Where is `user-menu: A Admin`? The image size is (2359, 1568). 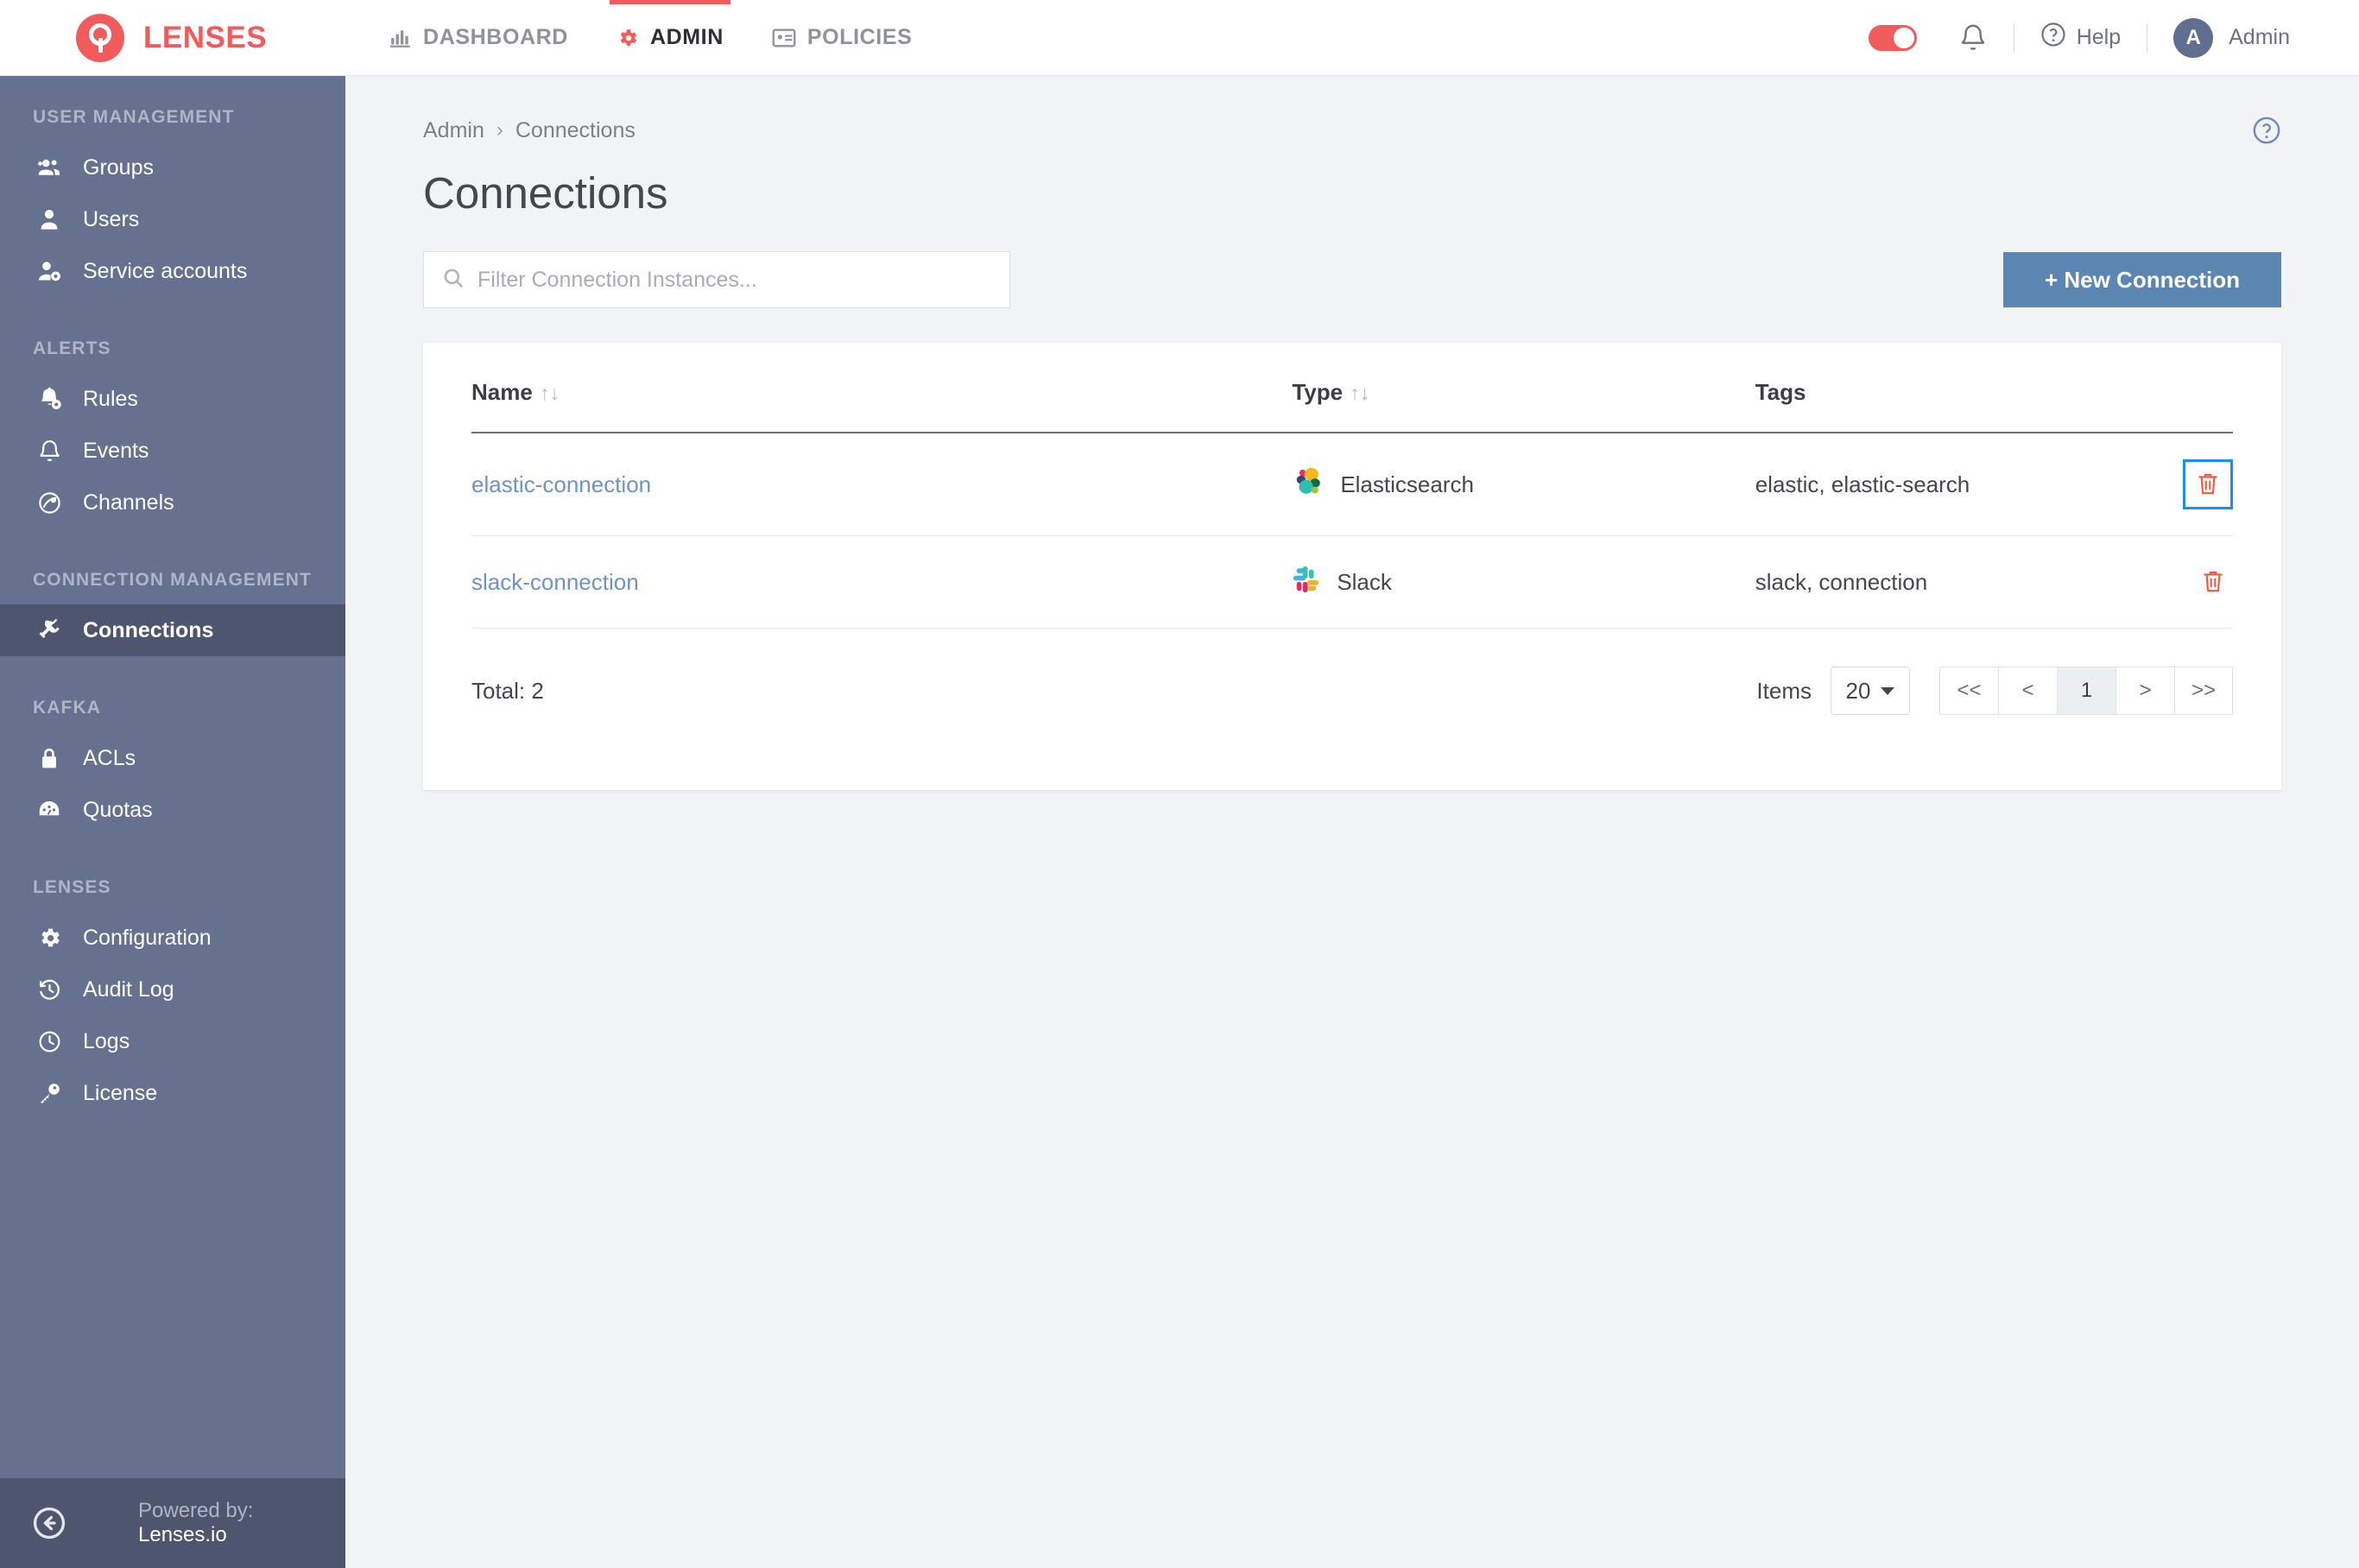 user-menu: A Admin is located at coordinates (2231, 37).